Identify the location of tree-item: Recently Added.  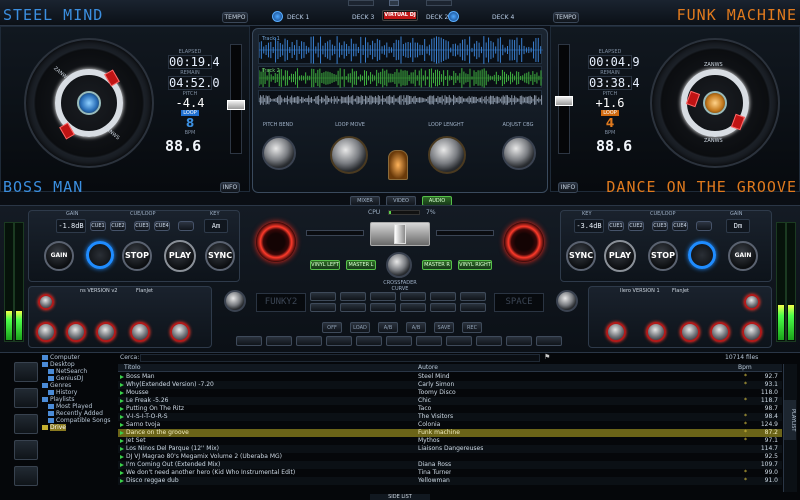
(78, 413).